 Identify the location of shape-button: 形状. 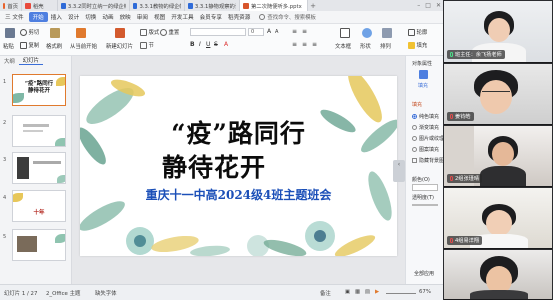
(365, 46).